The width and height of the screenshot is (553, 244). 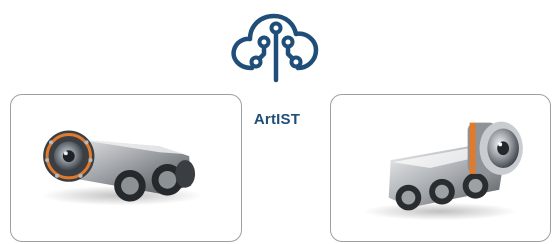 What do you see at coordinates (275, 48) in the screenshot?
I see `cloud-circuit-icon` at bounding box center [275, 48].